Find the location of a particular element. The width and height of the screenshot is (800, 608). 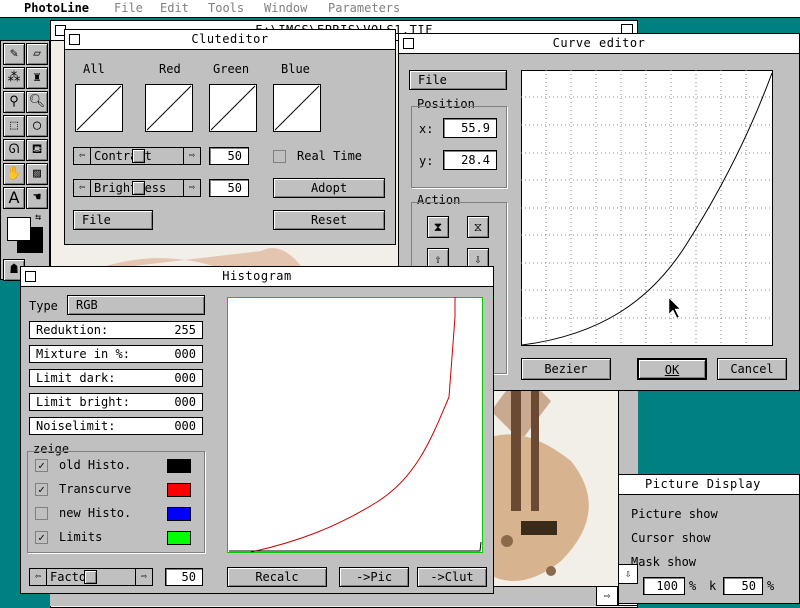

spray-icon: ⁂ is located at coordinates (14, 78).